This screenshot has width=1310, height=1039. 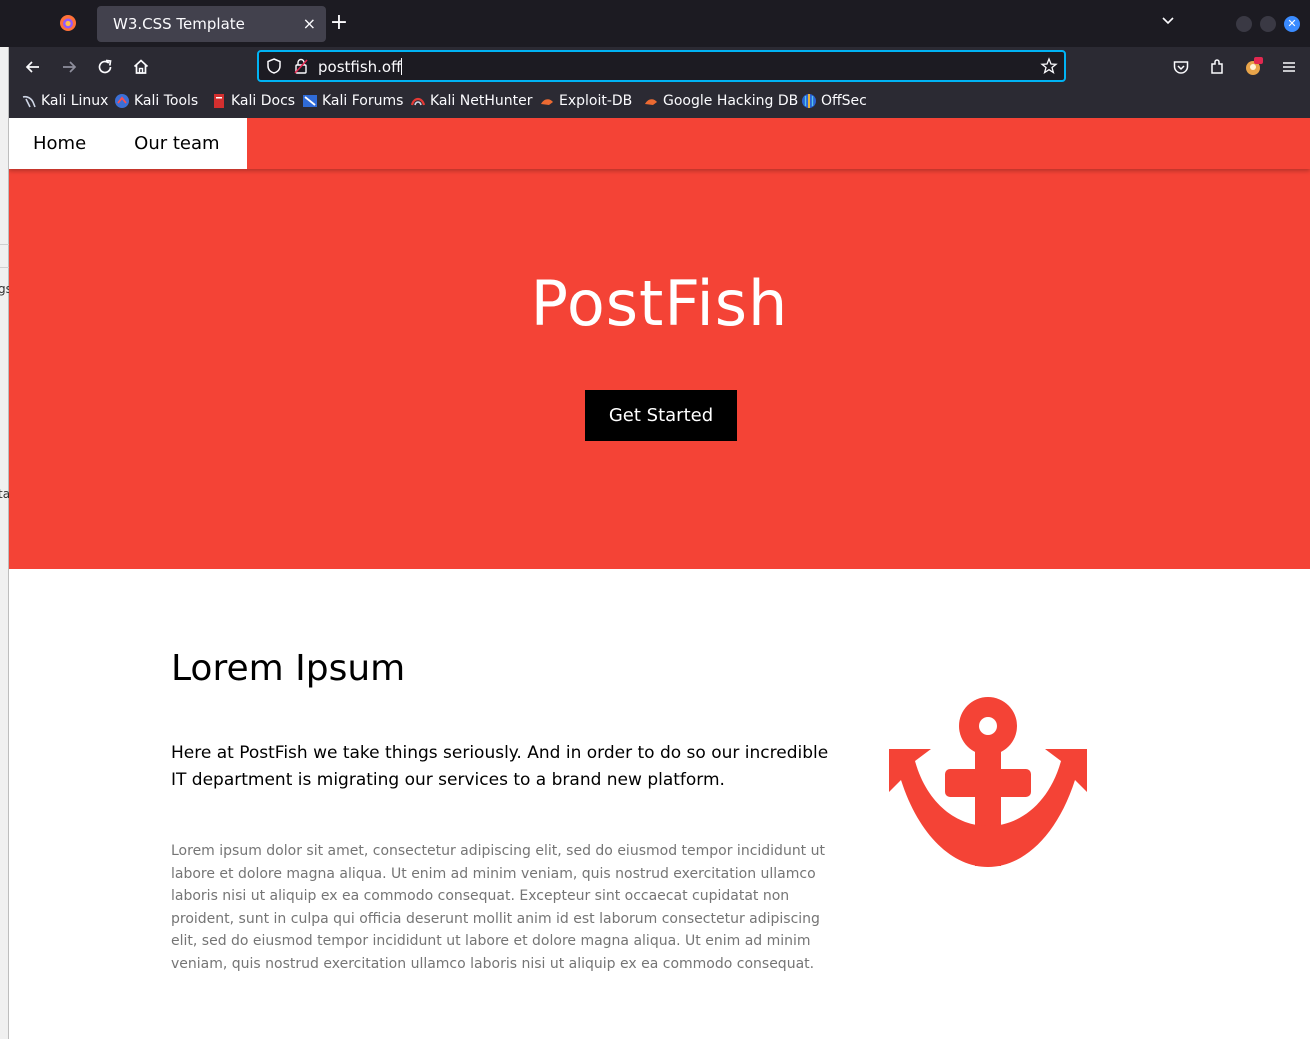 I want to click on bookmark-label: OffSec, so click(x=844, y=101).